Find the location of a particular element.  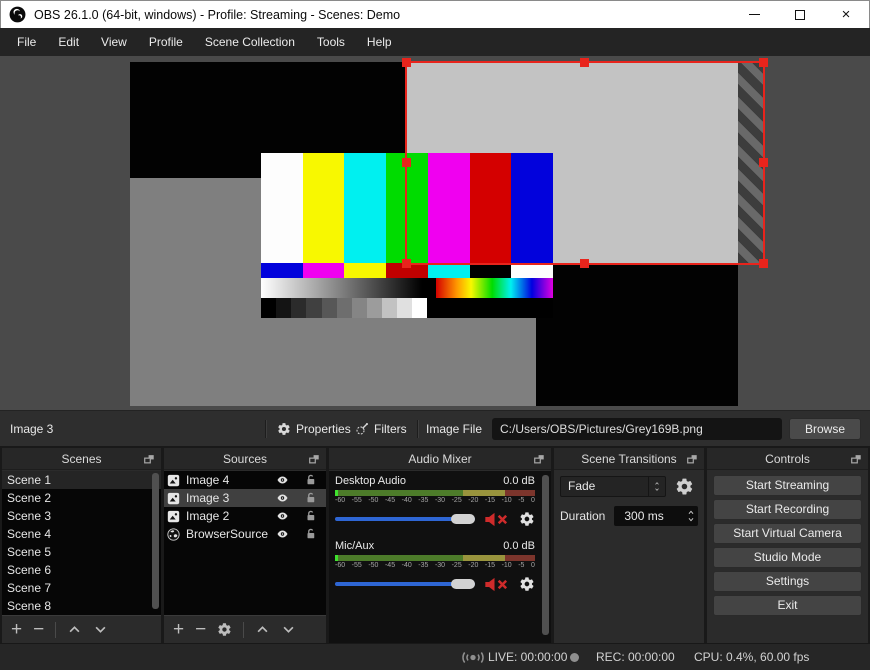

spin-up-icon is located at coordinates (691, 512).